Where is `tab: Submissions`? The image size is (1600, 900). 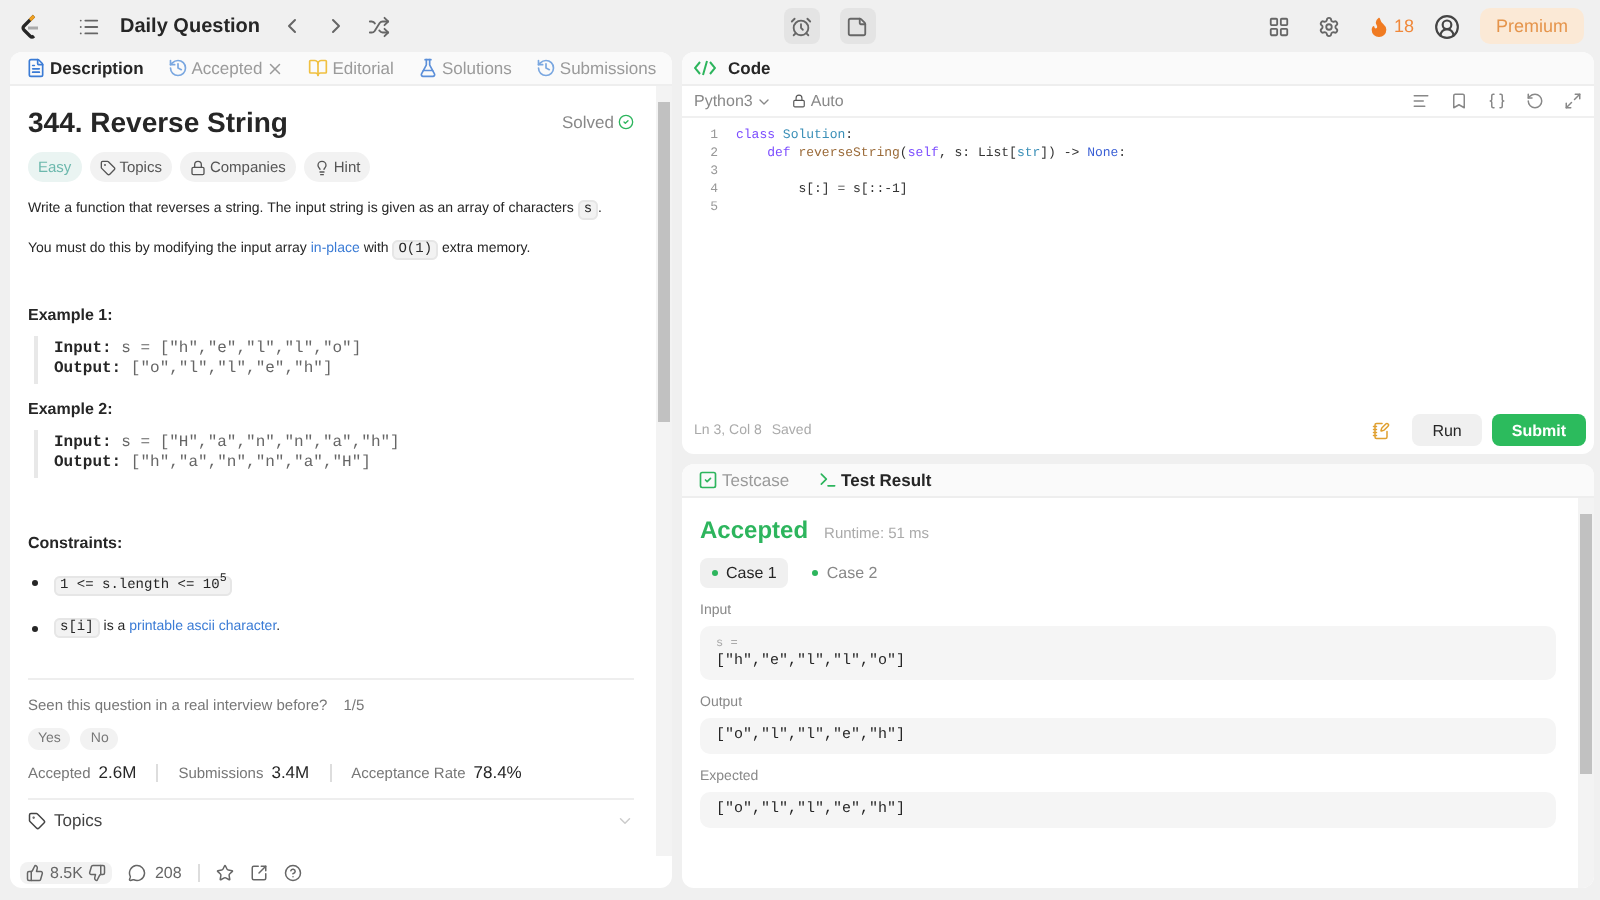
tab: Submissions is located at coordinates (596, 68).